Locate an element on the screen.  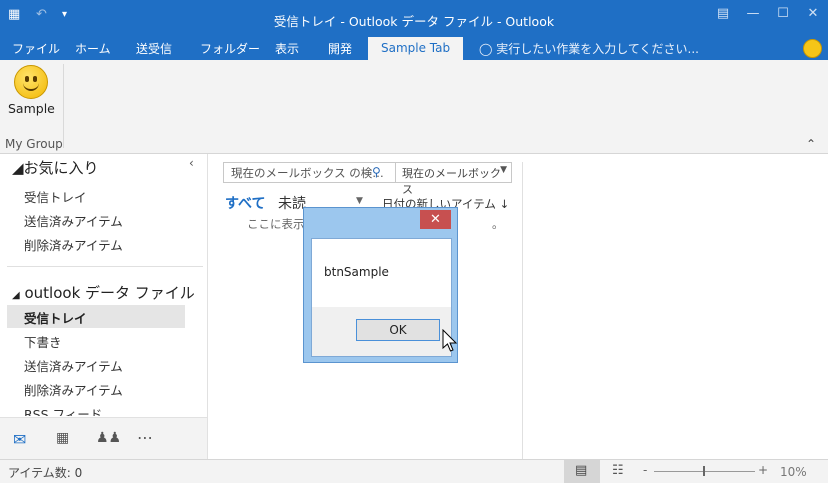
dialog-close-button: ✕ is located at coordinates (435, 219).